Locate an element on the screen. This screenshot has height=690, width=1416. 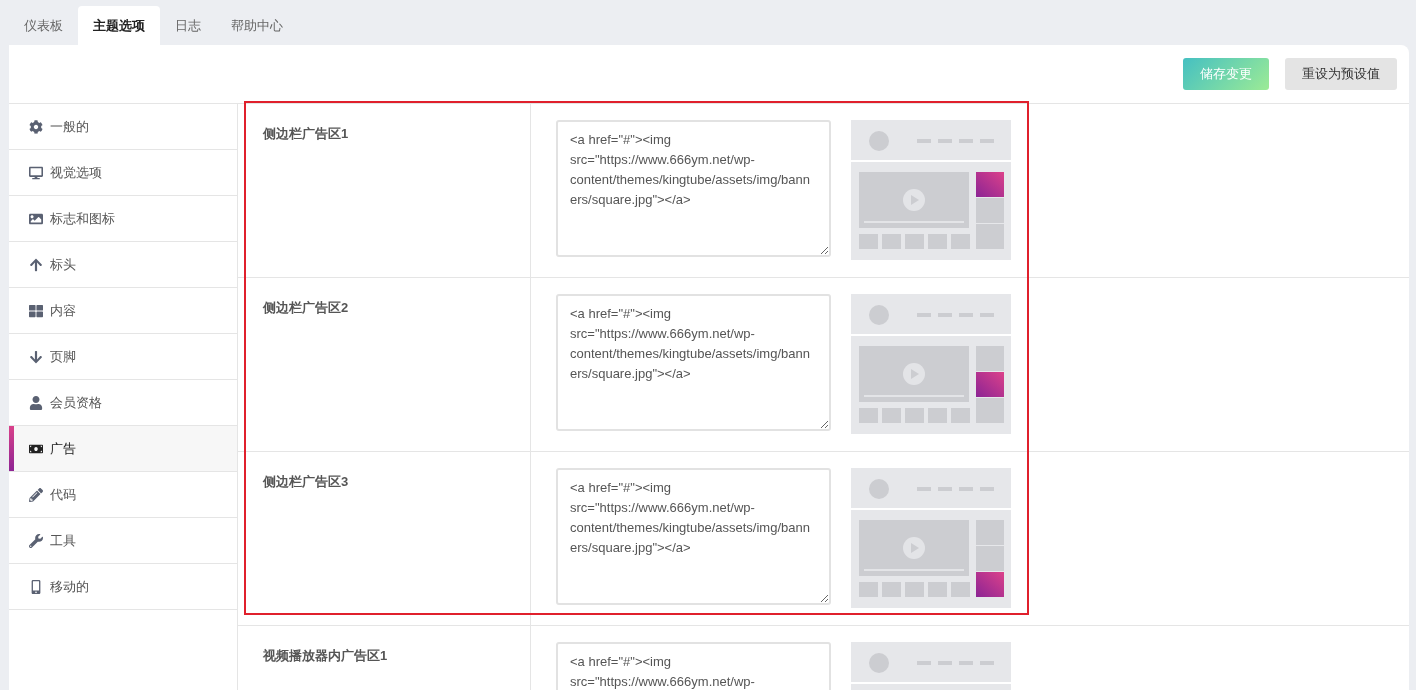
tab: 帮助中心 is located at coordinates (257, 25).